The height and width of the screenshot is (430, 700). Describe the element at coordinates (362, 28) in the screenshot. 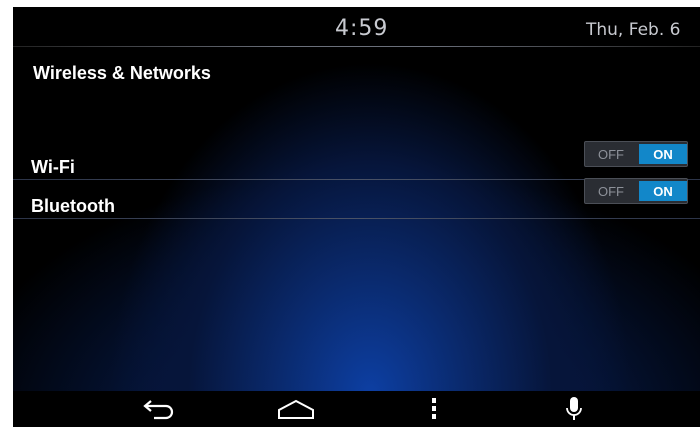

I see `clock: 4:59` at that location.